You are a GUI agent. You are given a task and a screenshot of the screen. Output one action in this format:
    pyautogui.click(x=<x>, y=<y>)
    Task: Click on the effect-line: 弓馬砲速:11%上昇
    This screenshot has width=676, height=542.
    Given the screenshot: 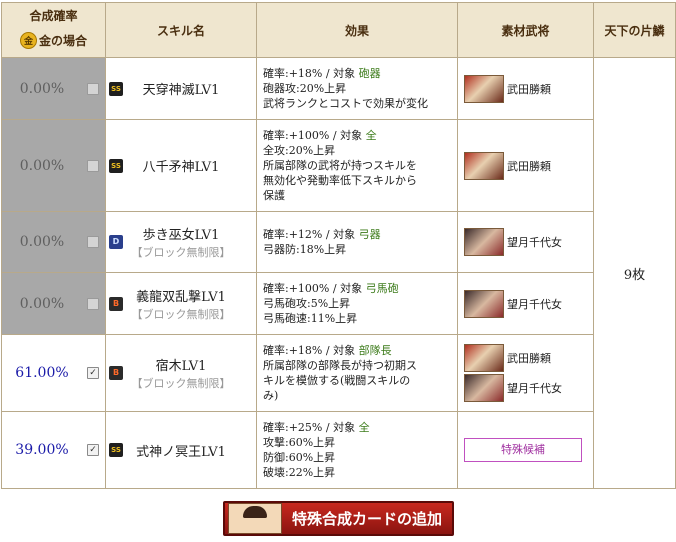 What is the action you would take?
    pyautogui.click(x=357, y=318)
    